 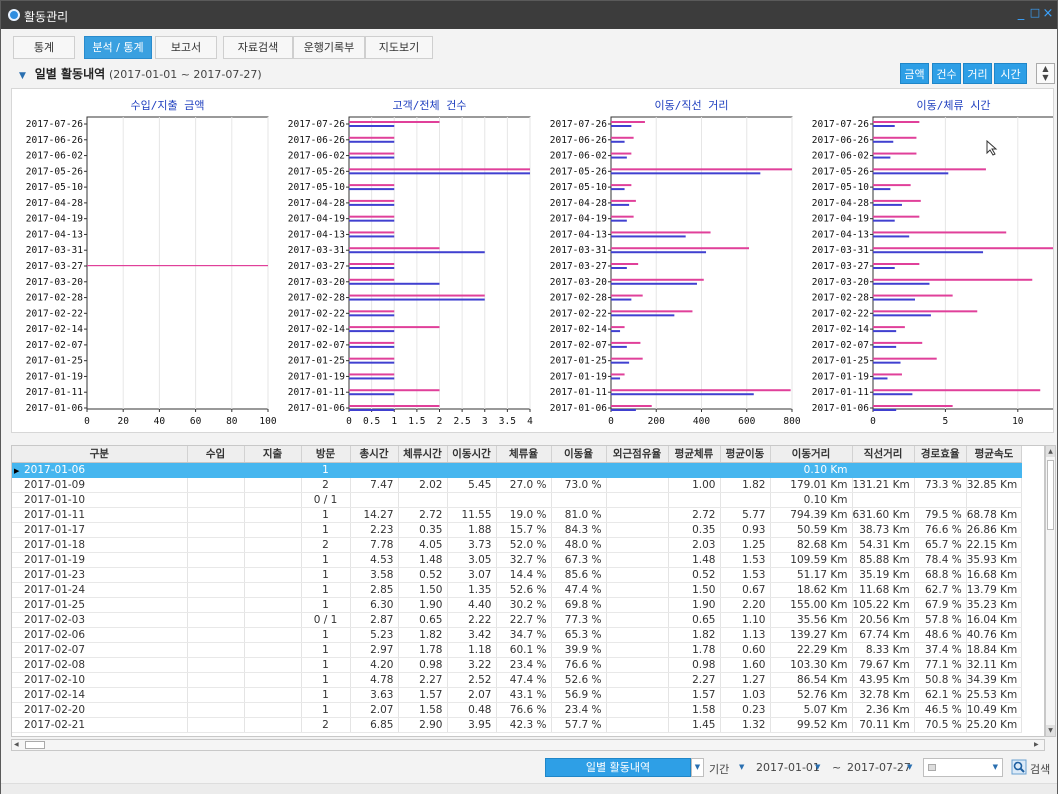 What do you see at coordinates (697, 767) in the screenshot?
I see `view-select-dropdown-icon: ▼` at bounding box center [697, 767].